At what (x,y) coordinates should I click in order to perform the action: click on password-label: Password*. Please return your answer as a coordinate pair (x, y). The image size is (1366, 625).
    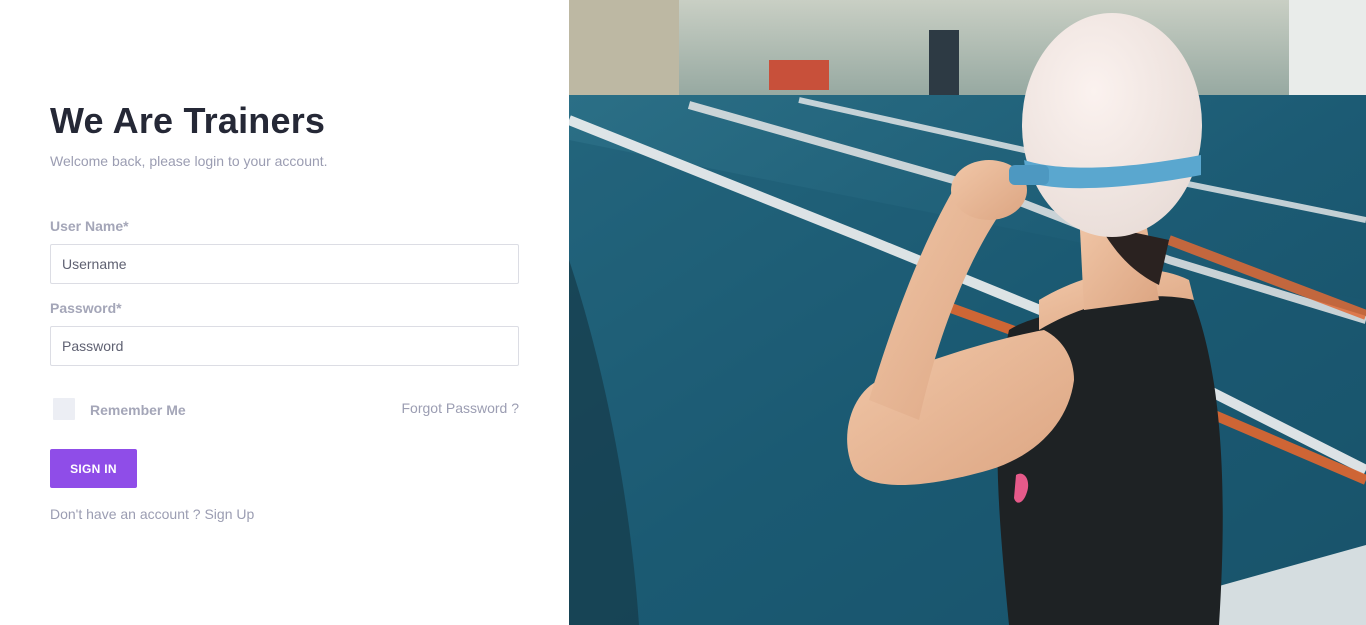
    Looking at the image, I should click on (86, 308).